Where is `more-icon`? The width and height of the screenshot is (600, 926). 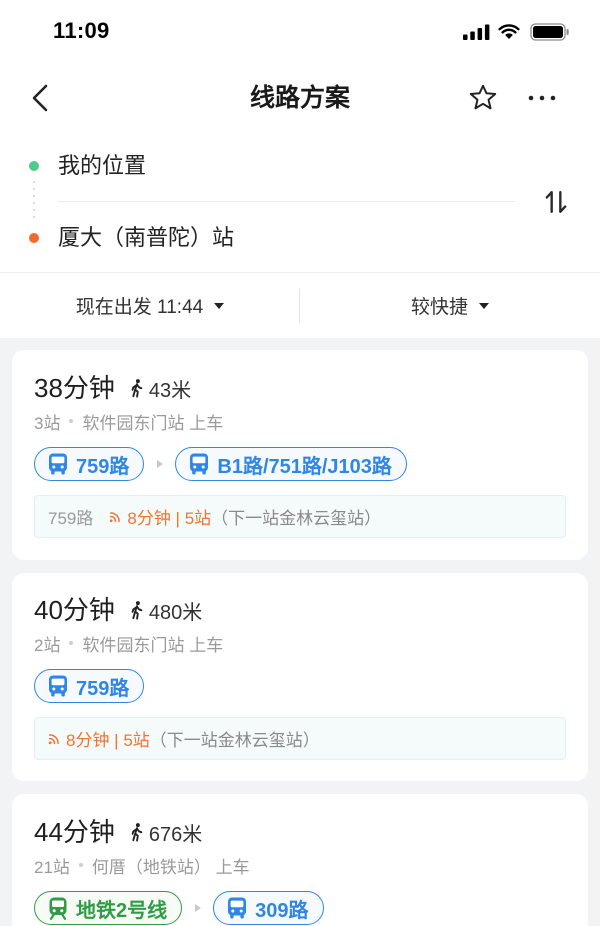
more-icon is located at coordinates (542, 98).